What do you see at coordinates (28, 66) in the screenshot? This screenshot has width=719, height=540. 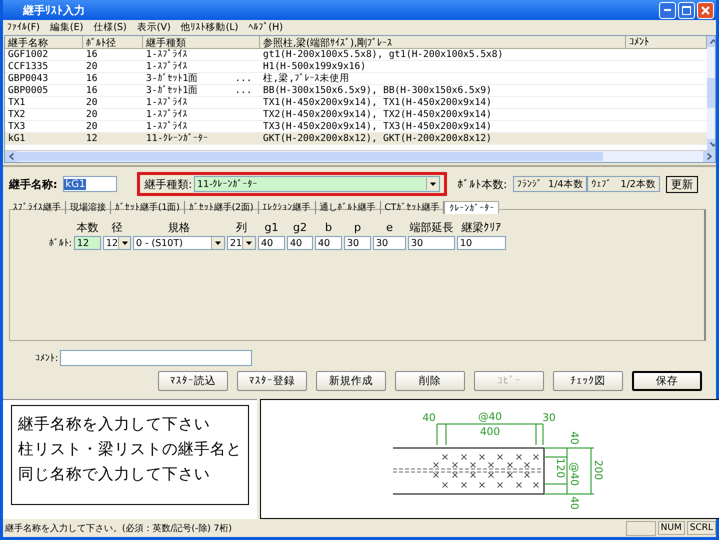 I see `table-cell-text: CCF1335` at bounding box center [28, 66].